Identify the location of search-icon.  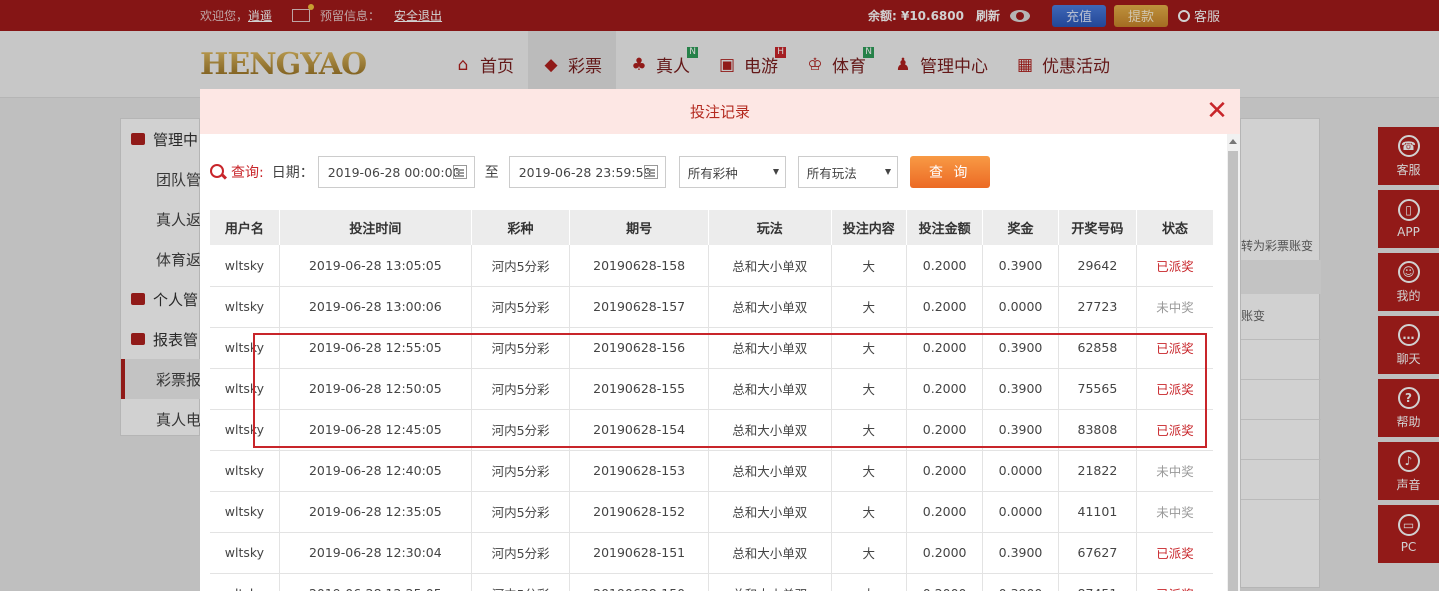
(218, 172).